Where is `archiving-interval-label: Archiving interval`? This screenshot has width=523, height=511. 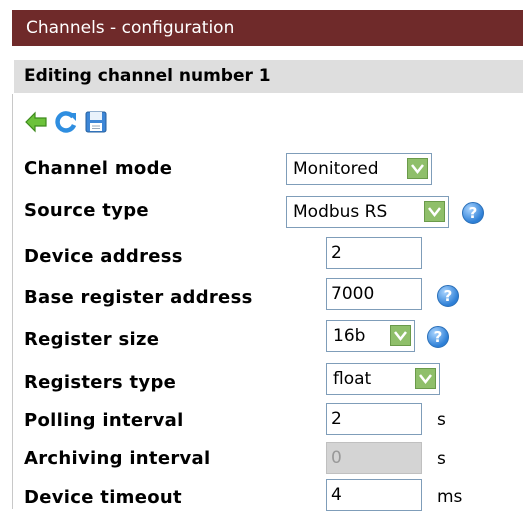 archiving-interval-label: Archiving interval is located at coordinates (117, 458).